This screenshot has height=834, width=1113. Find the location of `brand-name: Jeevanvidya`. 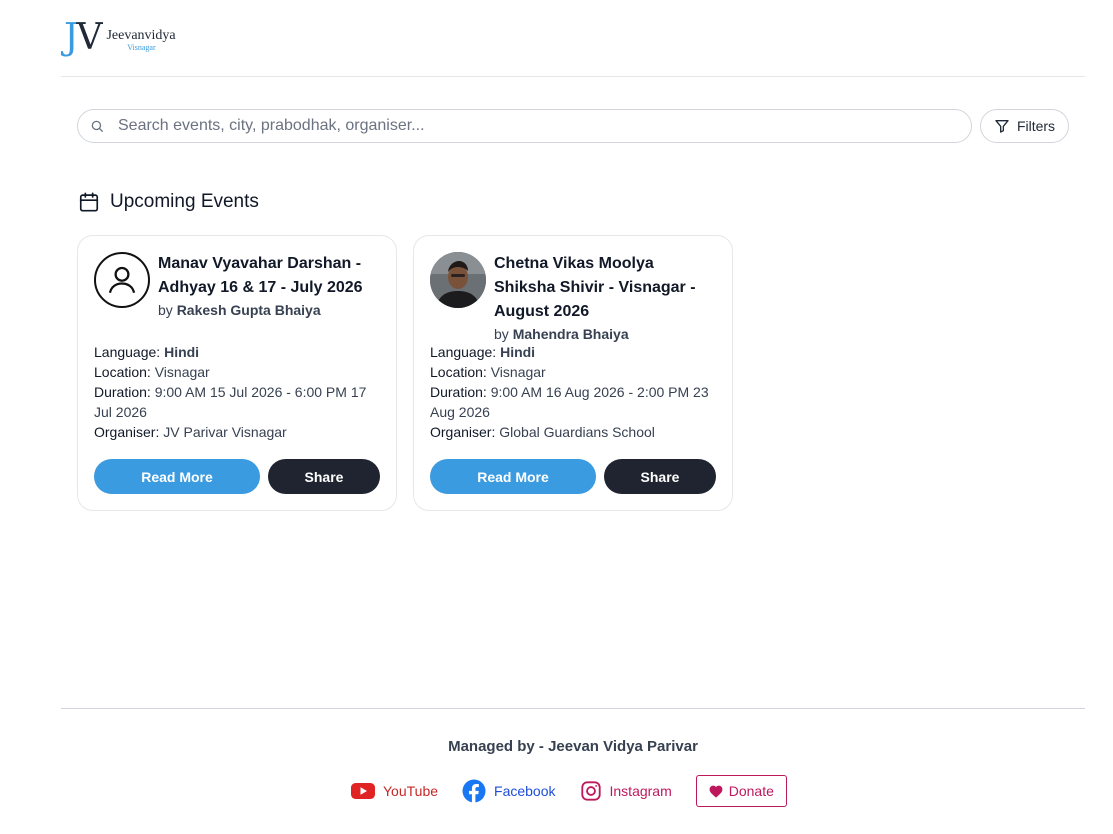

brand-name: Jeevanvidya is located at coordinates (141, 35).